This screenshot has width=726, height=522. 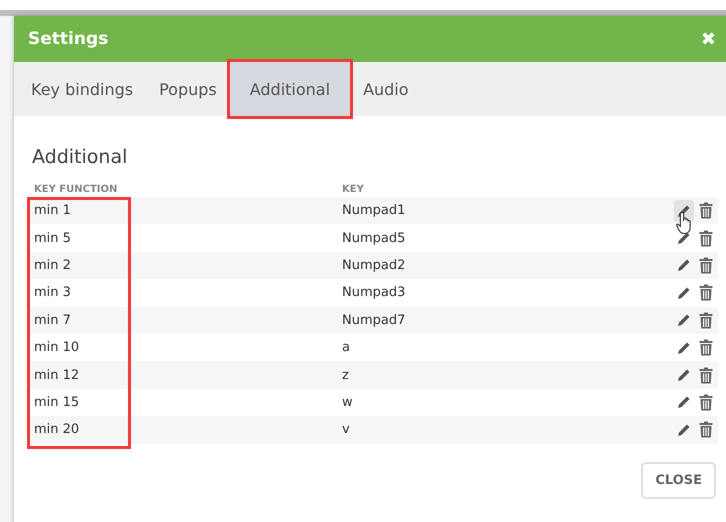 What do you see at coordinates (52, 210) in the screenshot?
I see `table-cell-text: min 1` at bounding box center [52, 210].